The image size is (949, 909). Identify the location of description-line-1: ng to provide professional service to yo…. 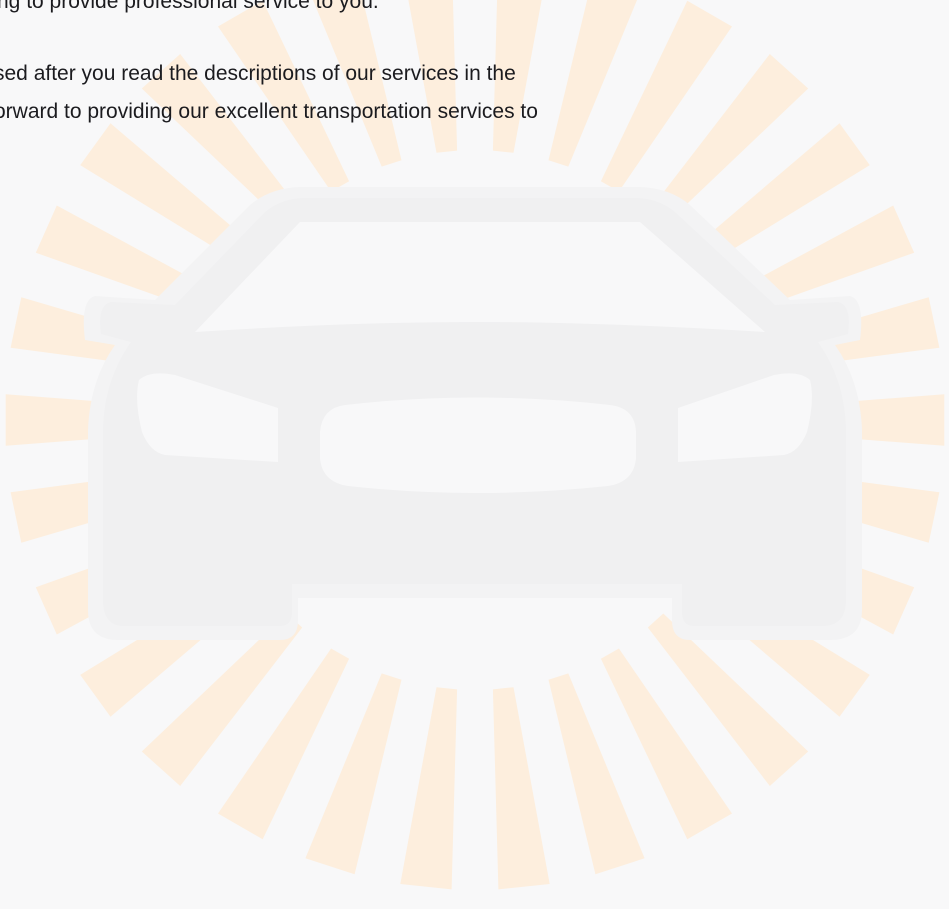
(189, 6).